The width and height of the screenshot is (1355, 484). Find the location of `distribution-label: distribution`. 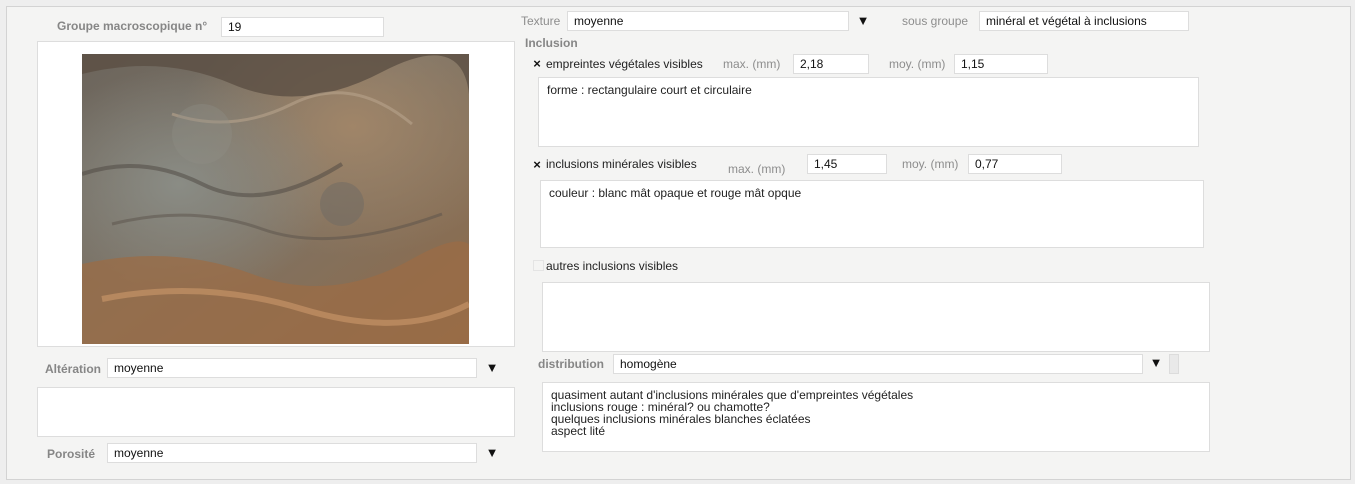

distribution-label: distribution is located at coordinates (571, 364).